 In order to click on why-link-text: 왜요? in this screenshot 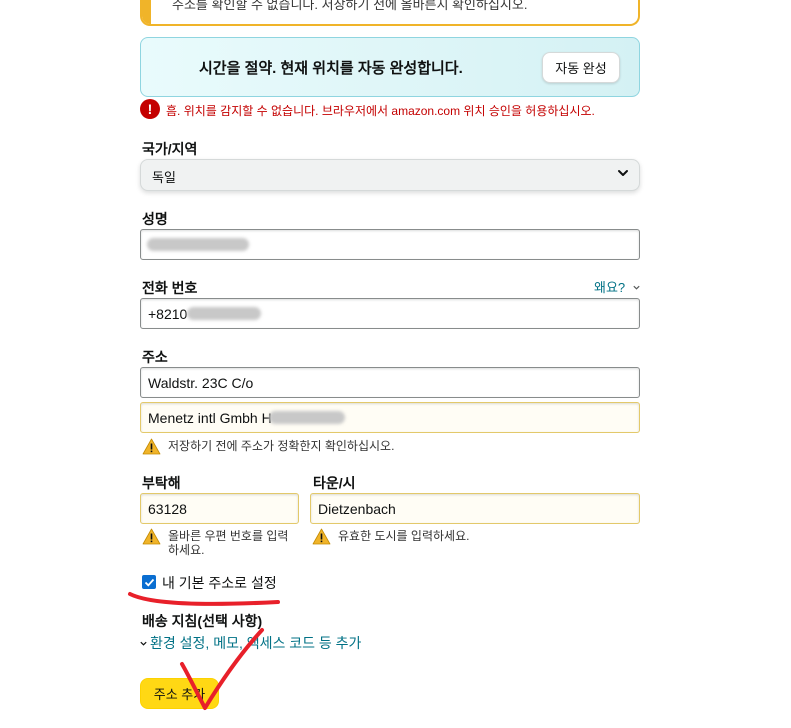, I will do `click(610, 287)`.